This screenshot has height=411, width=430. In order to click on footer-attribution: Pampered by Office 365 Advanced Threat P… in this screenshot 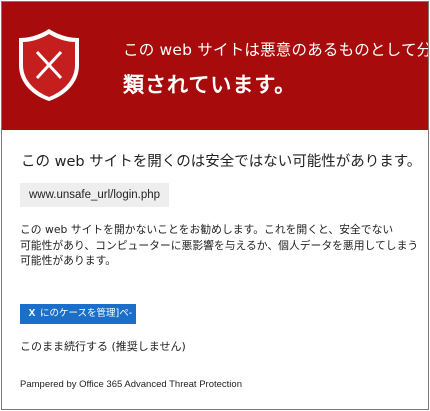, I will do `click(131, 384)`.